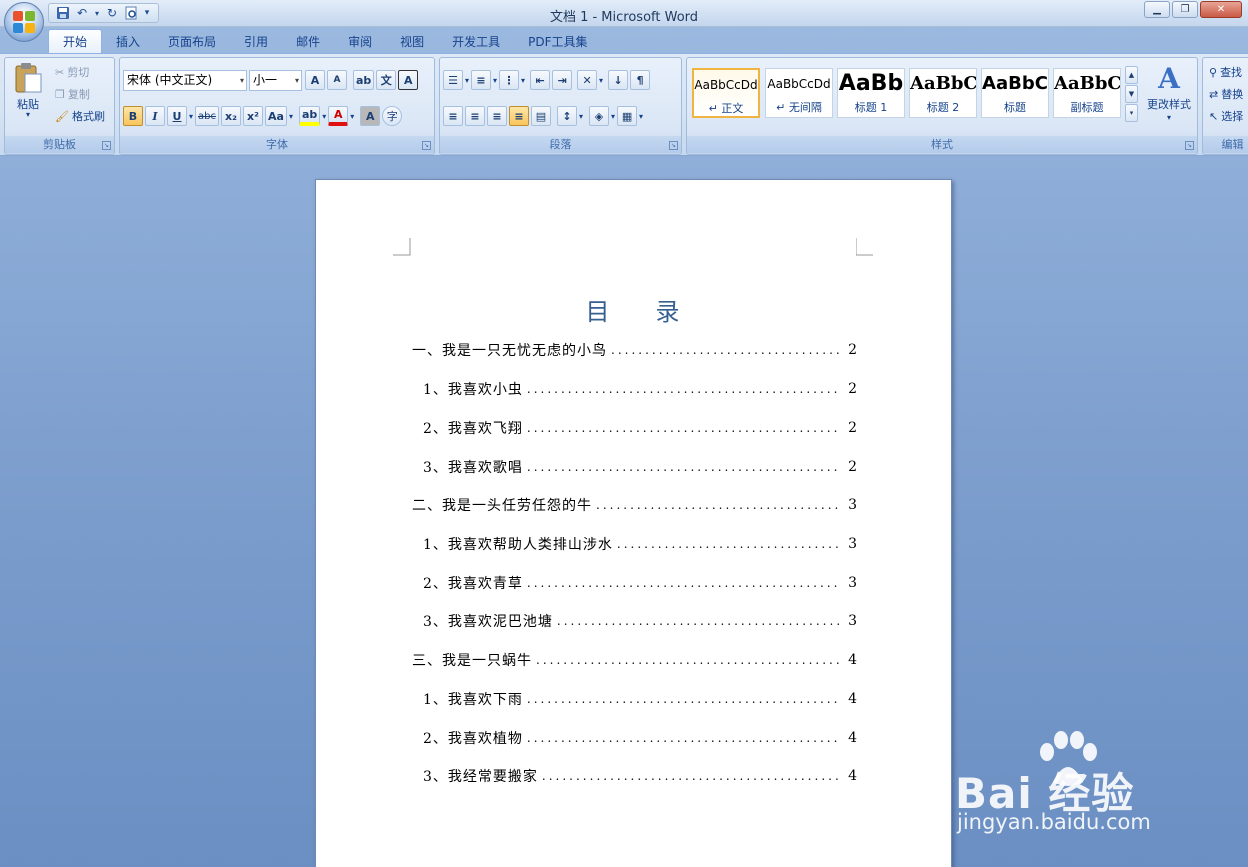 The width and height of the screenshot is (1248, 867). What do you see at coordinates (1087, 93) in the screenshot?
I see `style-subtitle: AaBbC 副标题` at bounding box center [1087, 93].